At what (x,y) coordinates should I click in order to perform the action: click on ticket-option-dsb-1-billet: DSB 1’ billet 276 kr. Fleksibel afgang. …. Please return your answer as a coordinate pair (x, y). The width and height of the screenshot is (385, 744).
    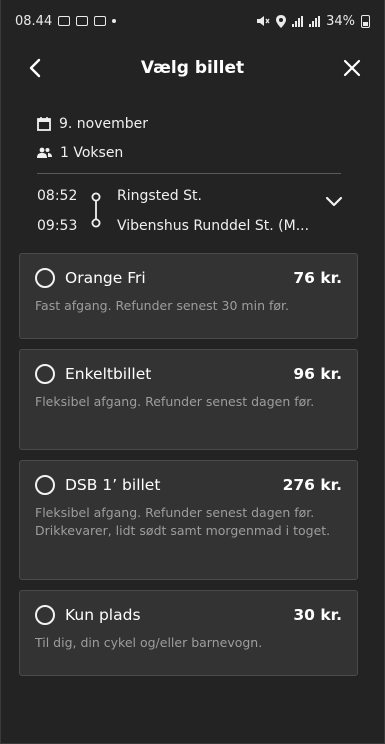
    Looking at the image, I should click on (188, 520).